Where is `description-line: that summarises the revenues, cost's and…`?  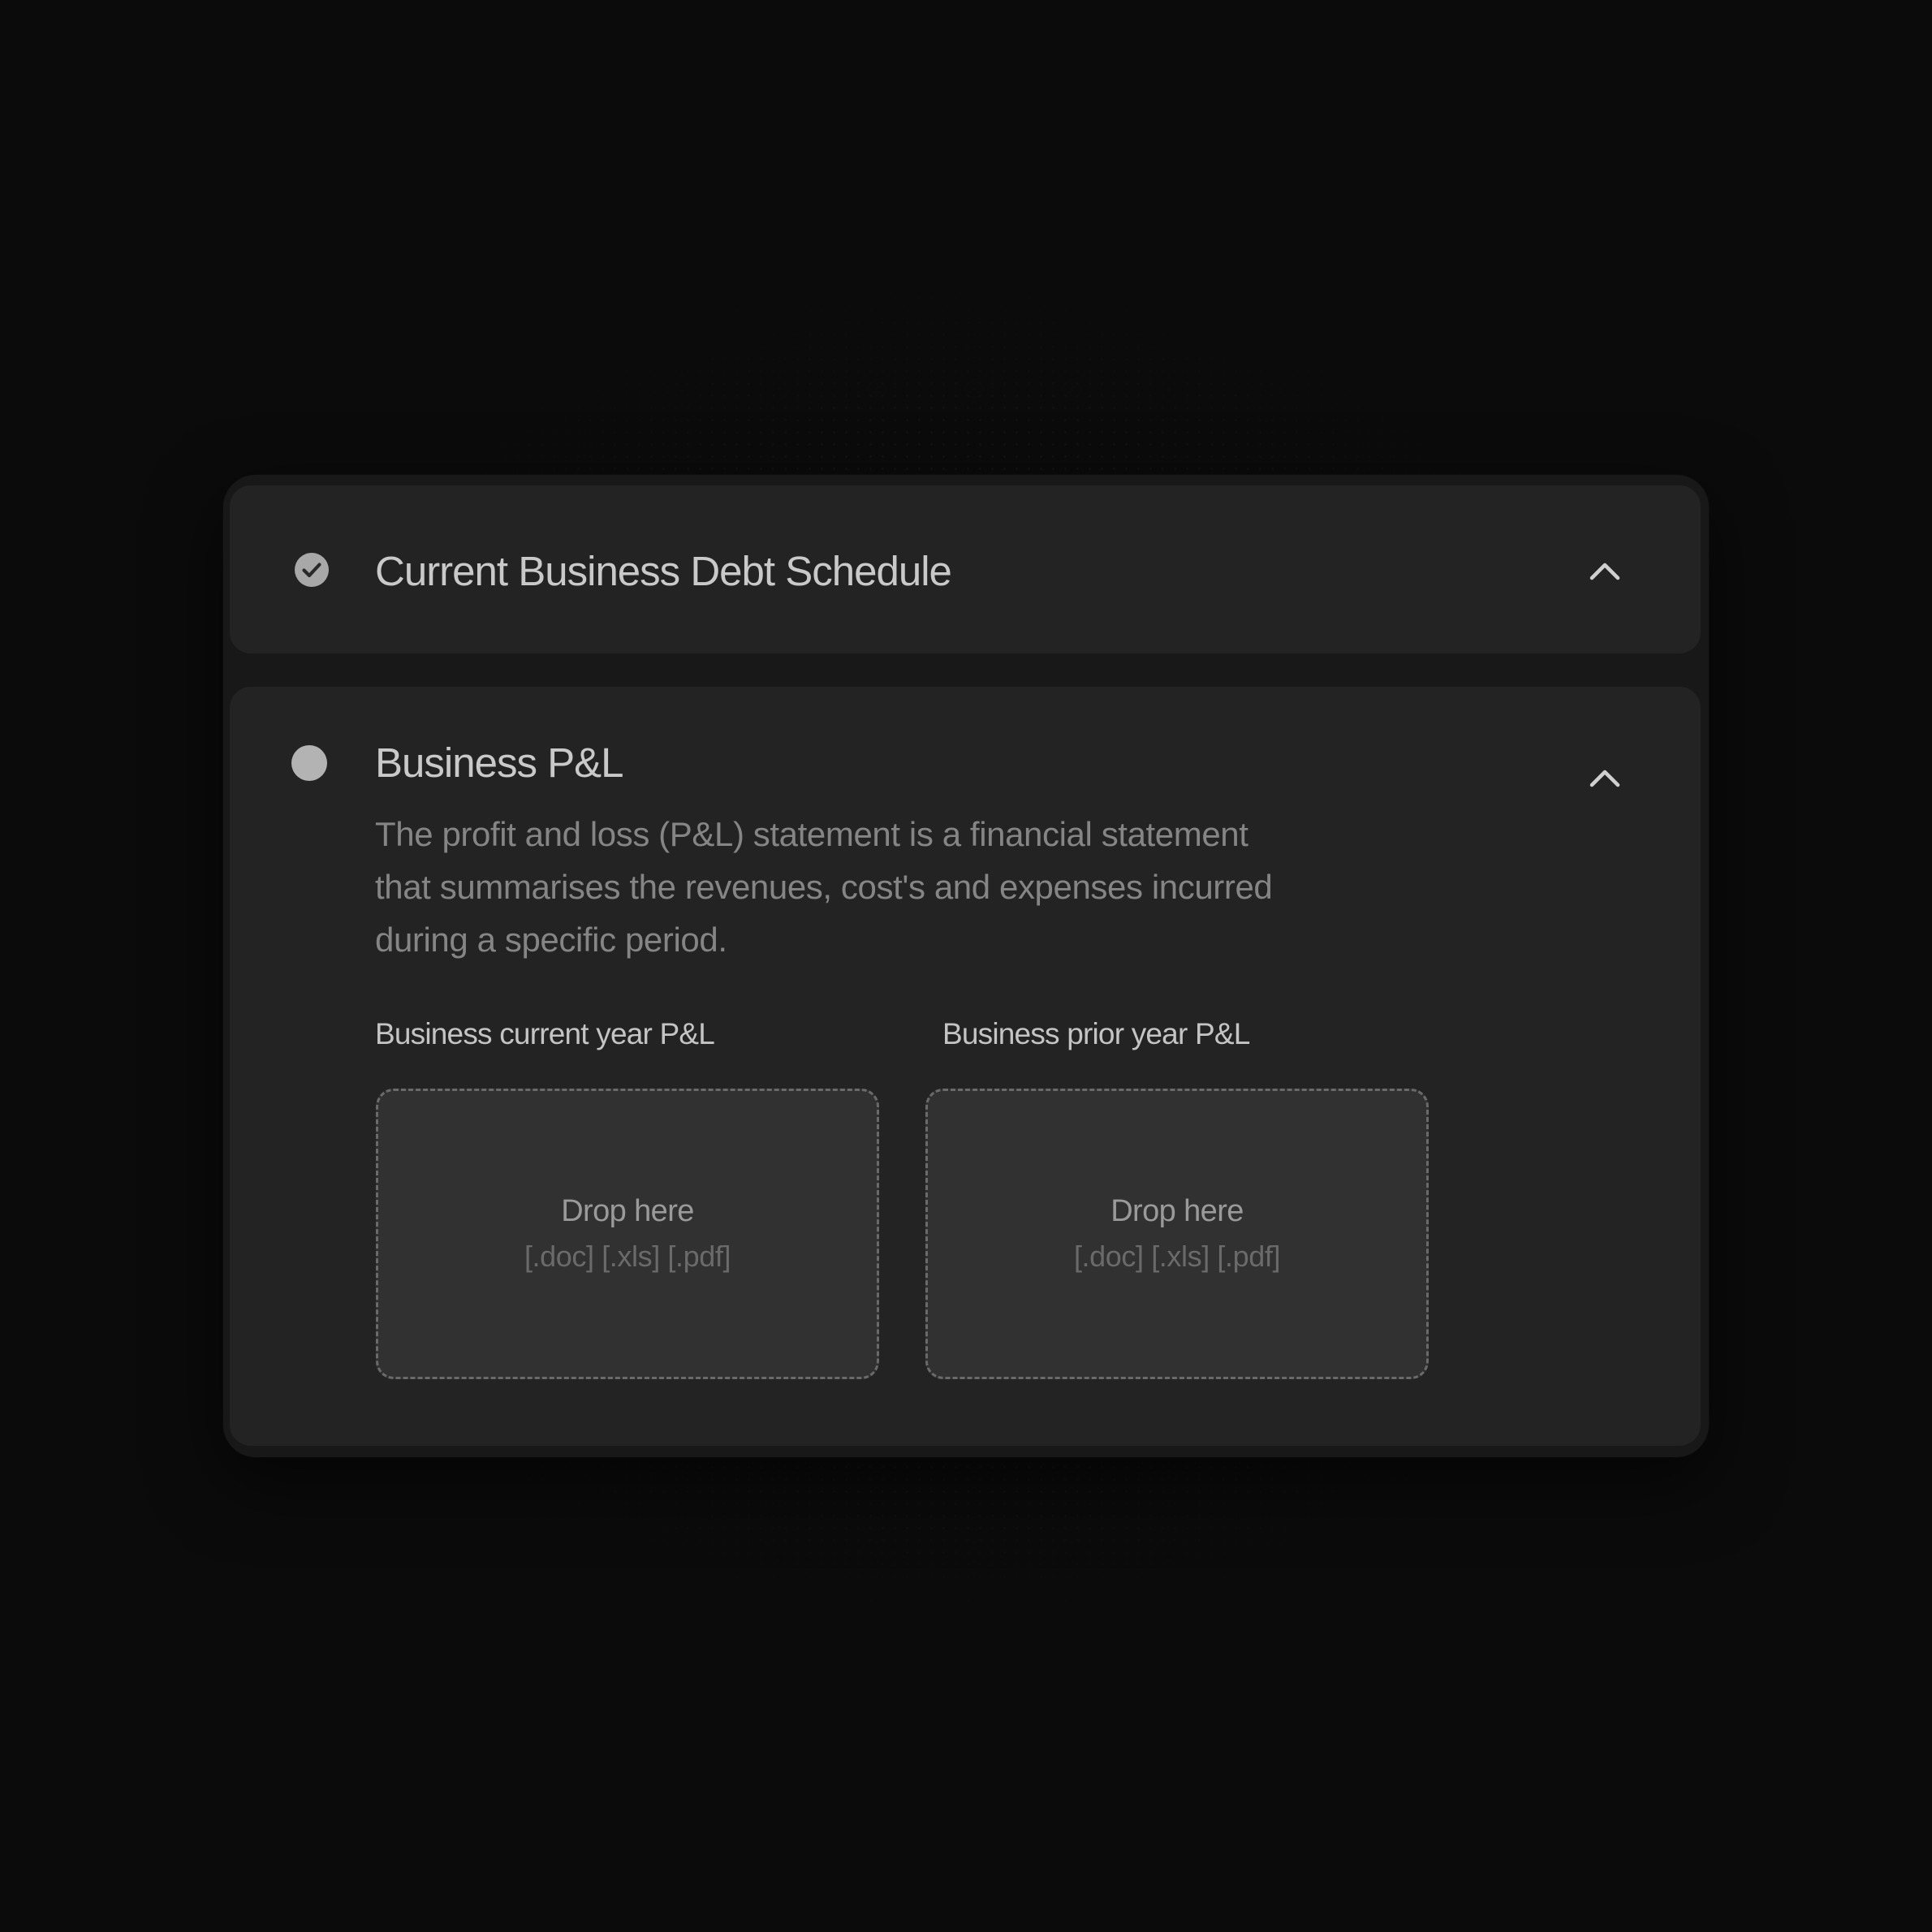 description-line: that summarises the revenues, cost's and… is located at coordinates (824, 887).